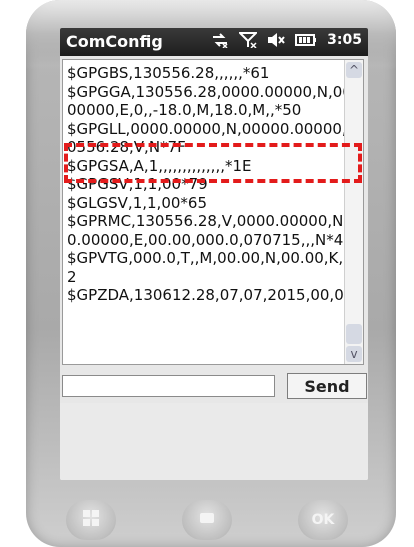 This screenshot has height=547, width=414. I want to click on command-input, so click(168, 386).